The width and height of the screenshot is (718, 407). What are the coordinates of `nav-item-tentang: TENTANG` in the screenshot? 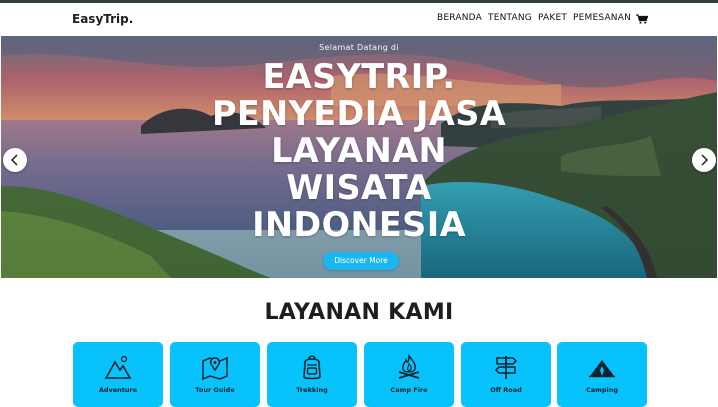 It's located at (510, 18).